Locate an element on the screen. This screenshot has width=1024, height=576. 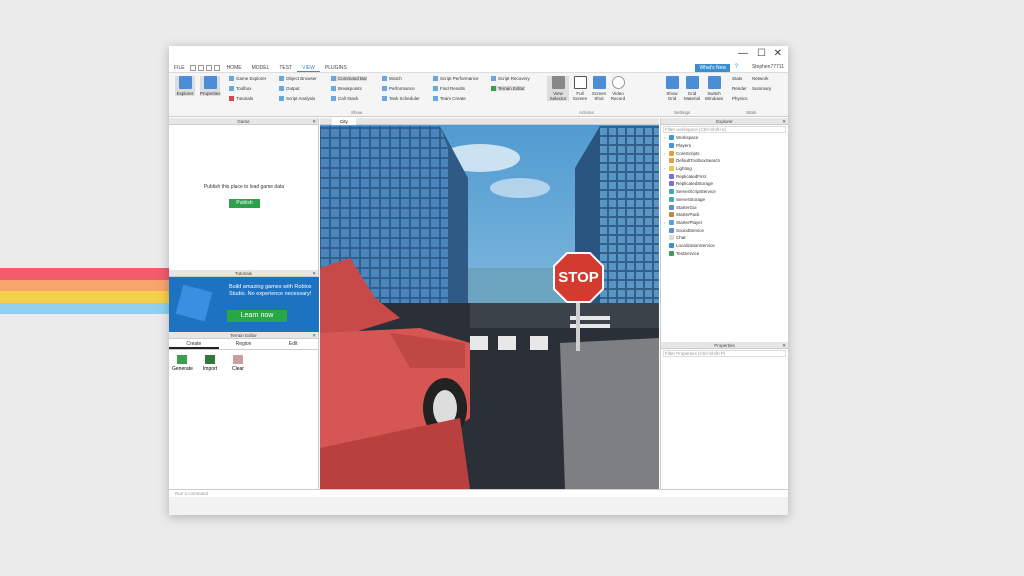
menu-file: FILE is located at coordinates (179, 68).